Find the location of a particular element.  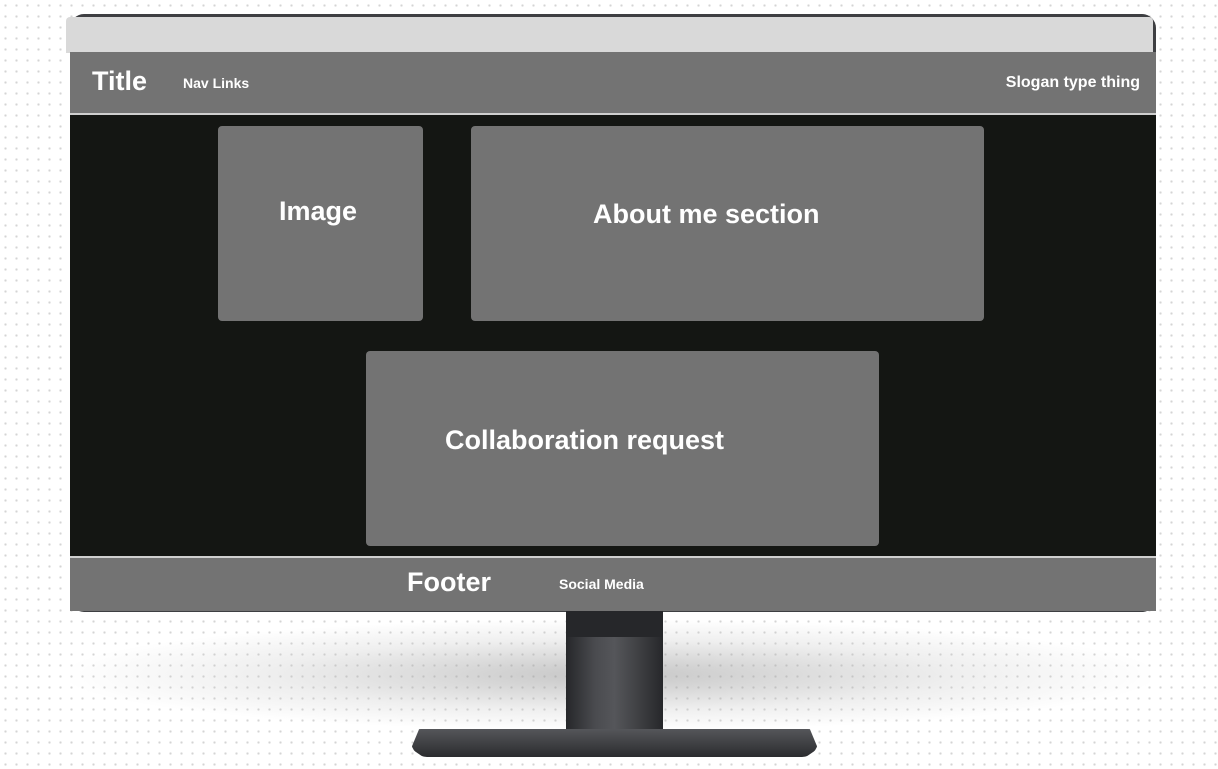

footer-label: Footer is located at coordinates (449, 582).